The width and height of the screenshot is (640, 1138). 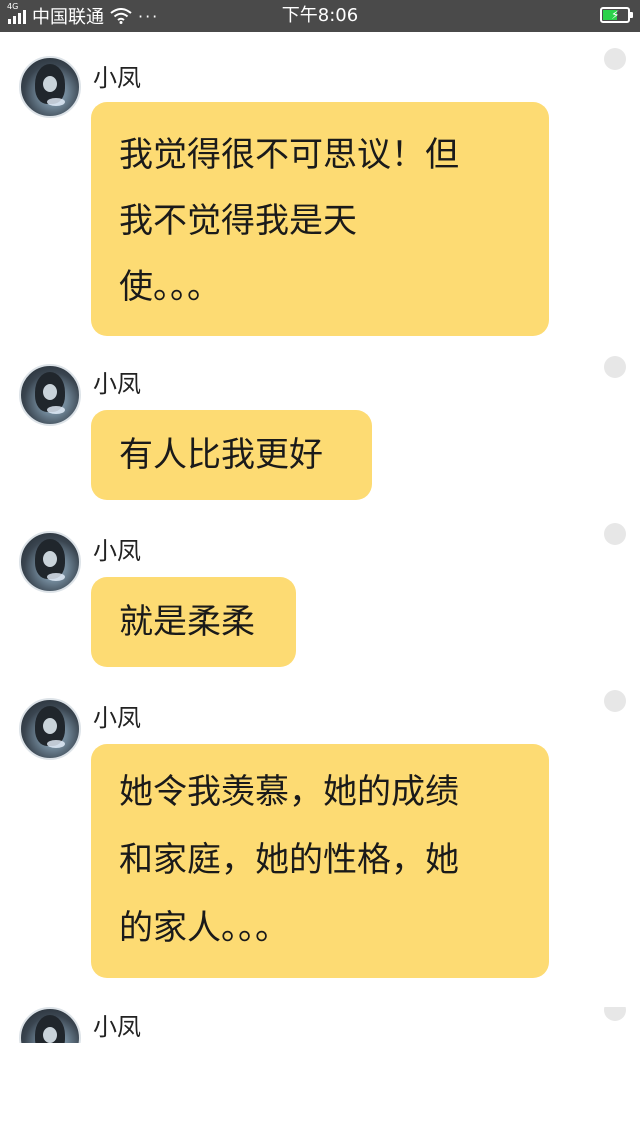 What do you see at coordinates (193, 622) in the screenshot?
I see `message-bubble: 就是柔柔` at bounding box center [193, 622].